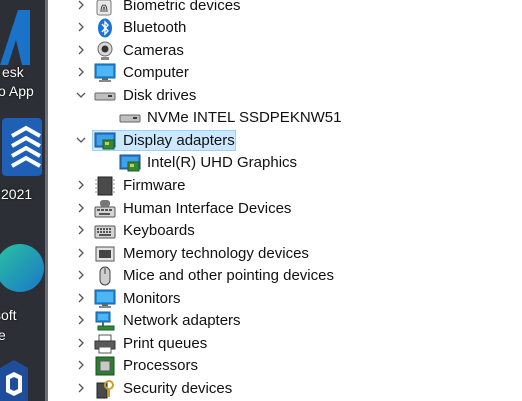 Image resolution: width=522 pixels, height=401 pixels. I want to click on tree-item-label: Human Interface Devices, so click(207, 208).